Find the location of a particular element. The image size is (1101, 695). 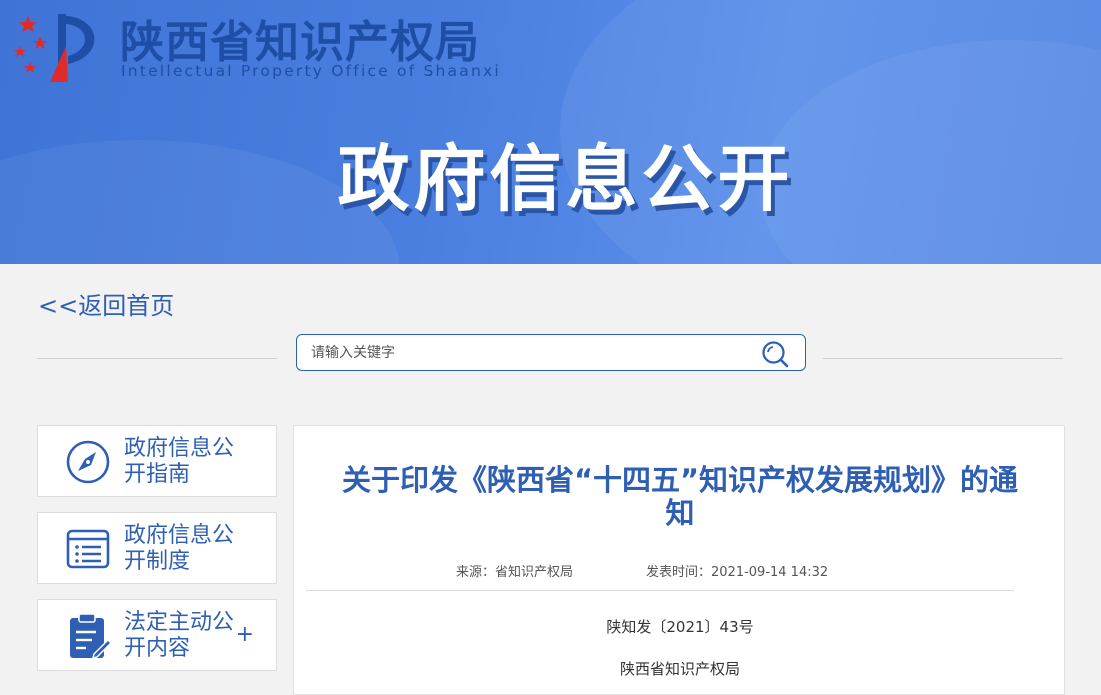

sidebar-item-guide: 政府信息公开指南 is located at coordinates (157, 461).